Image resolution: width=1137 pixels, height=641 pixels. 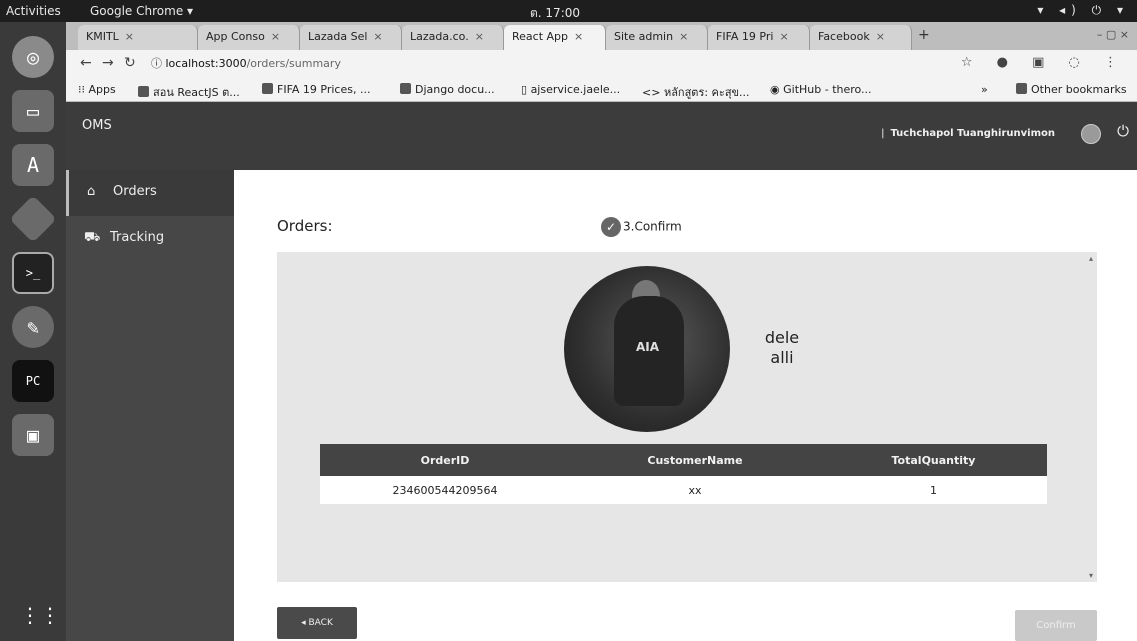 I want to click on confirm-button: Confirm, so click(x=1056, y=625).